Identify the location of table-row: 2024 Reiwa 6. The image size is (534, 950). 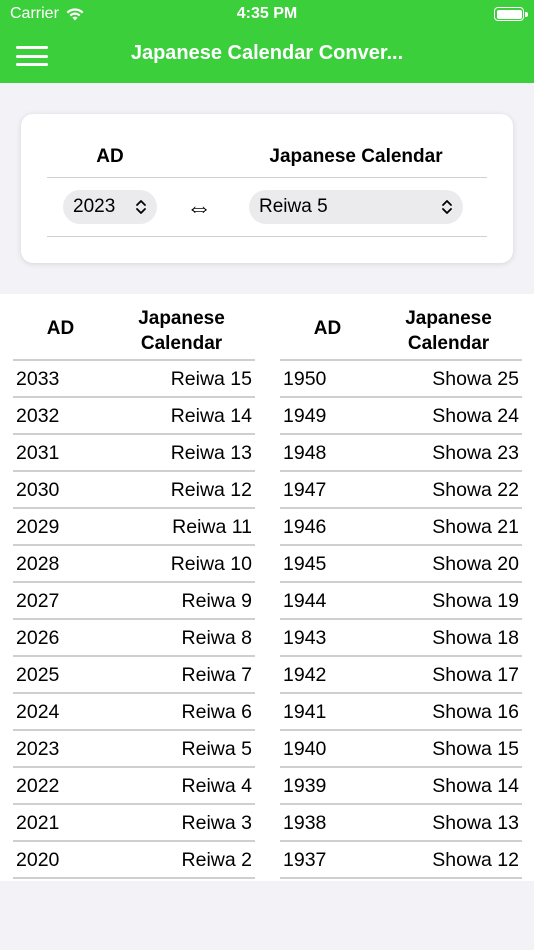
(134, 712).